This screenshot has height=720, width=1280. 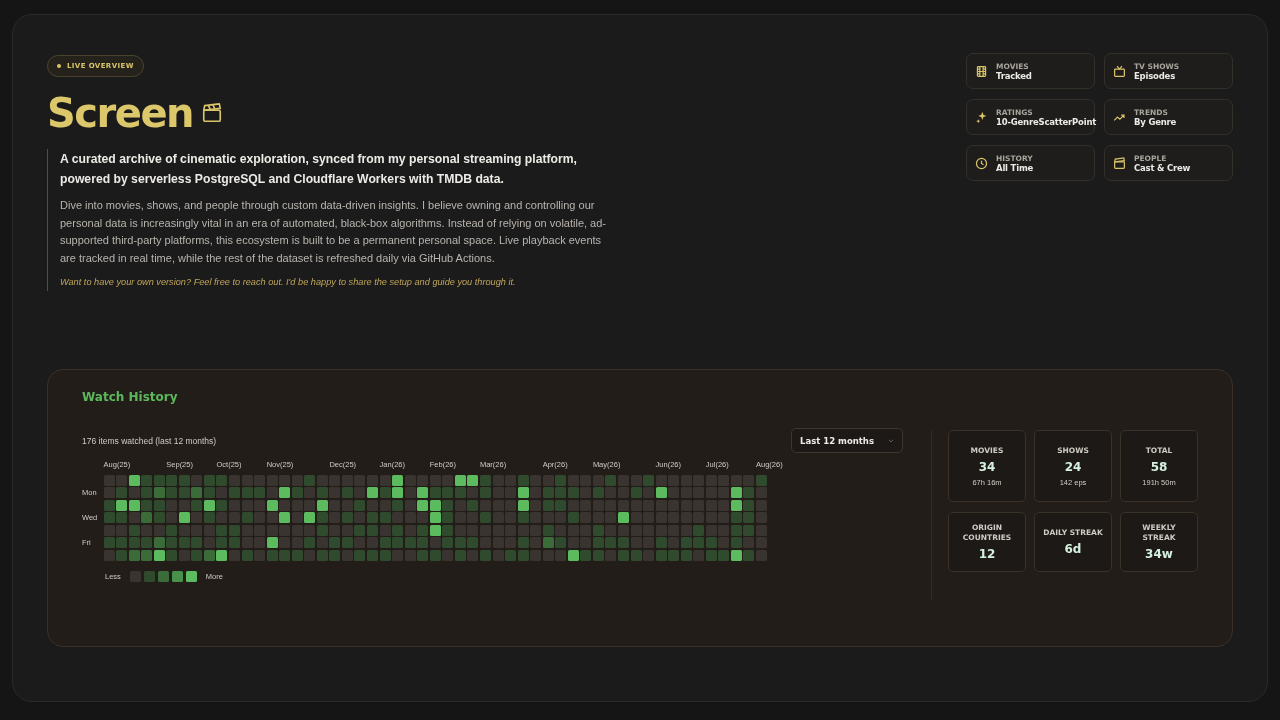 What do you see at coordinates (288, 282) in the screenshot?
I see `invite-text: Want to have your own version? Feel free to reach out. I'd be happy to share the setup and guide you through it.` at bounding box center [288, 282].